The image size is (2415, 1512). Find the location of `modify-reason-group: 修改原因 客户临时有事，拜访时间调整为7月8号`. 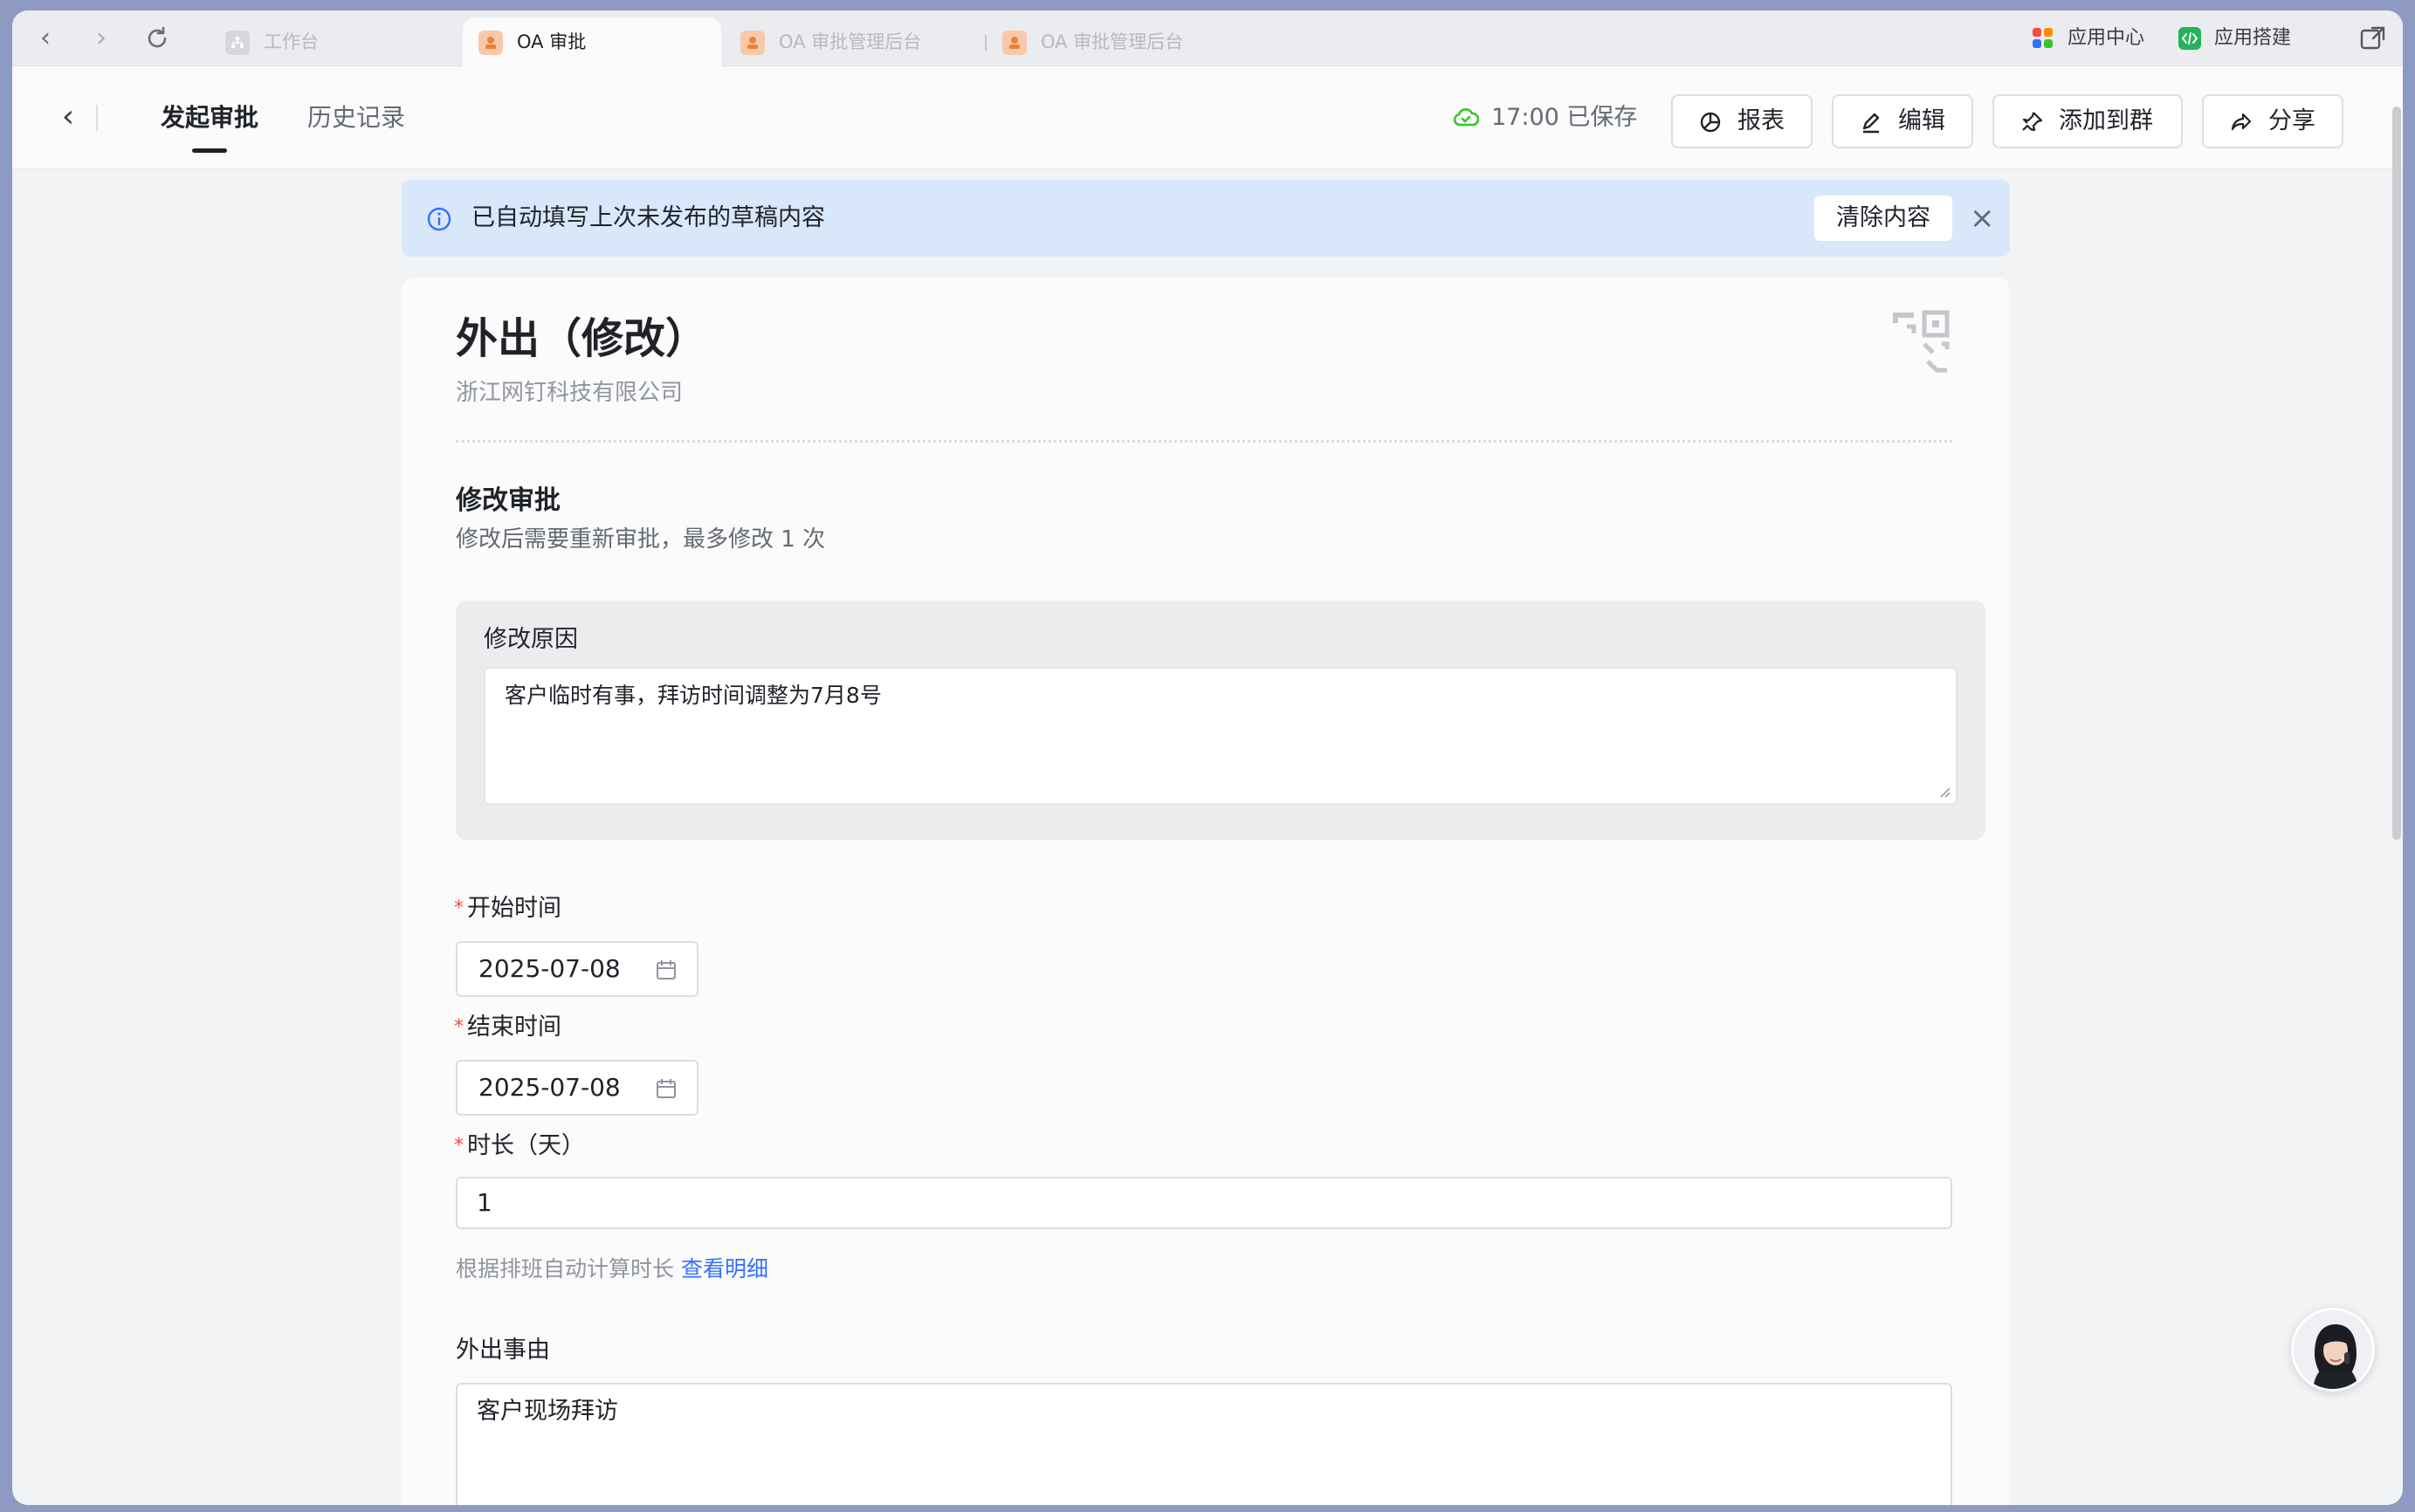

modify-reason-group: 修改原因 客户临时有事，拜访时间调整为7月8号 is located at coordinates (1220, 720).